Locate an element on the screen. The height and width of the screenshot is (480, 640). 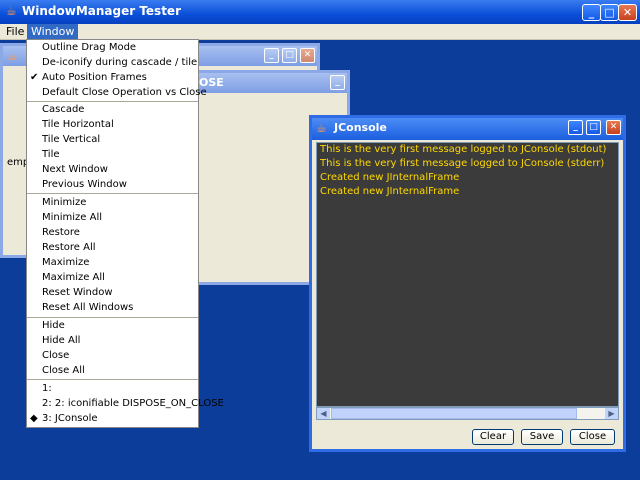
menu-item-window-1: 1: is located at coordinates (112, 388).